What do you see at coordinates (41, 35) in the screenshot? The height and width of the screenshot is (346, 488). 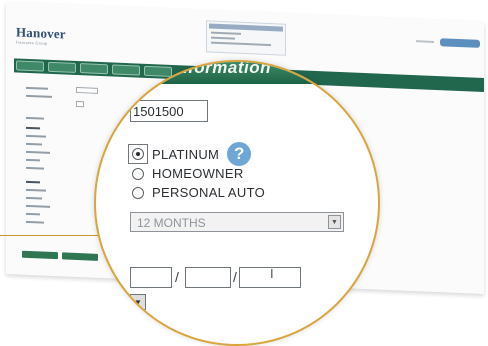 I see `brand-logo: Hanover Insurance Group` at bounding box center [41, 35].